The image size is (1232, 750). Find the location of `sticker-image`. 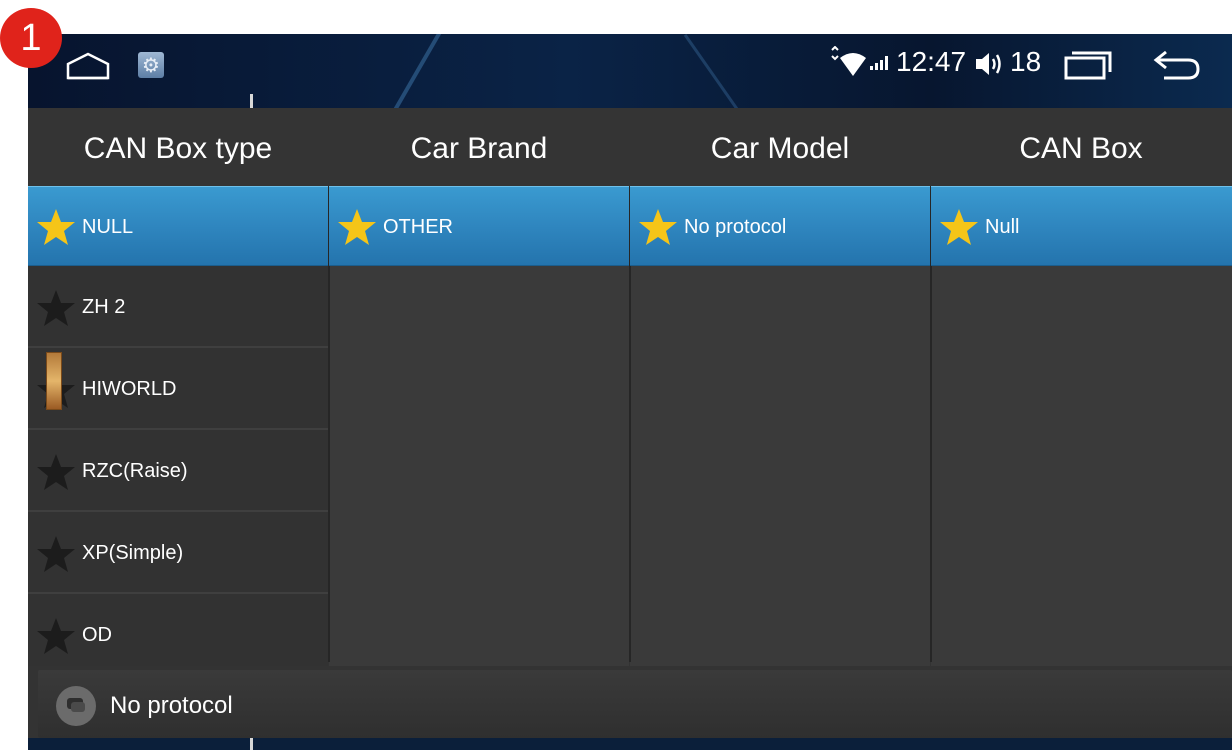

sticker-image is located at coordinates (54, 381).